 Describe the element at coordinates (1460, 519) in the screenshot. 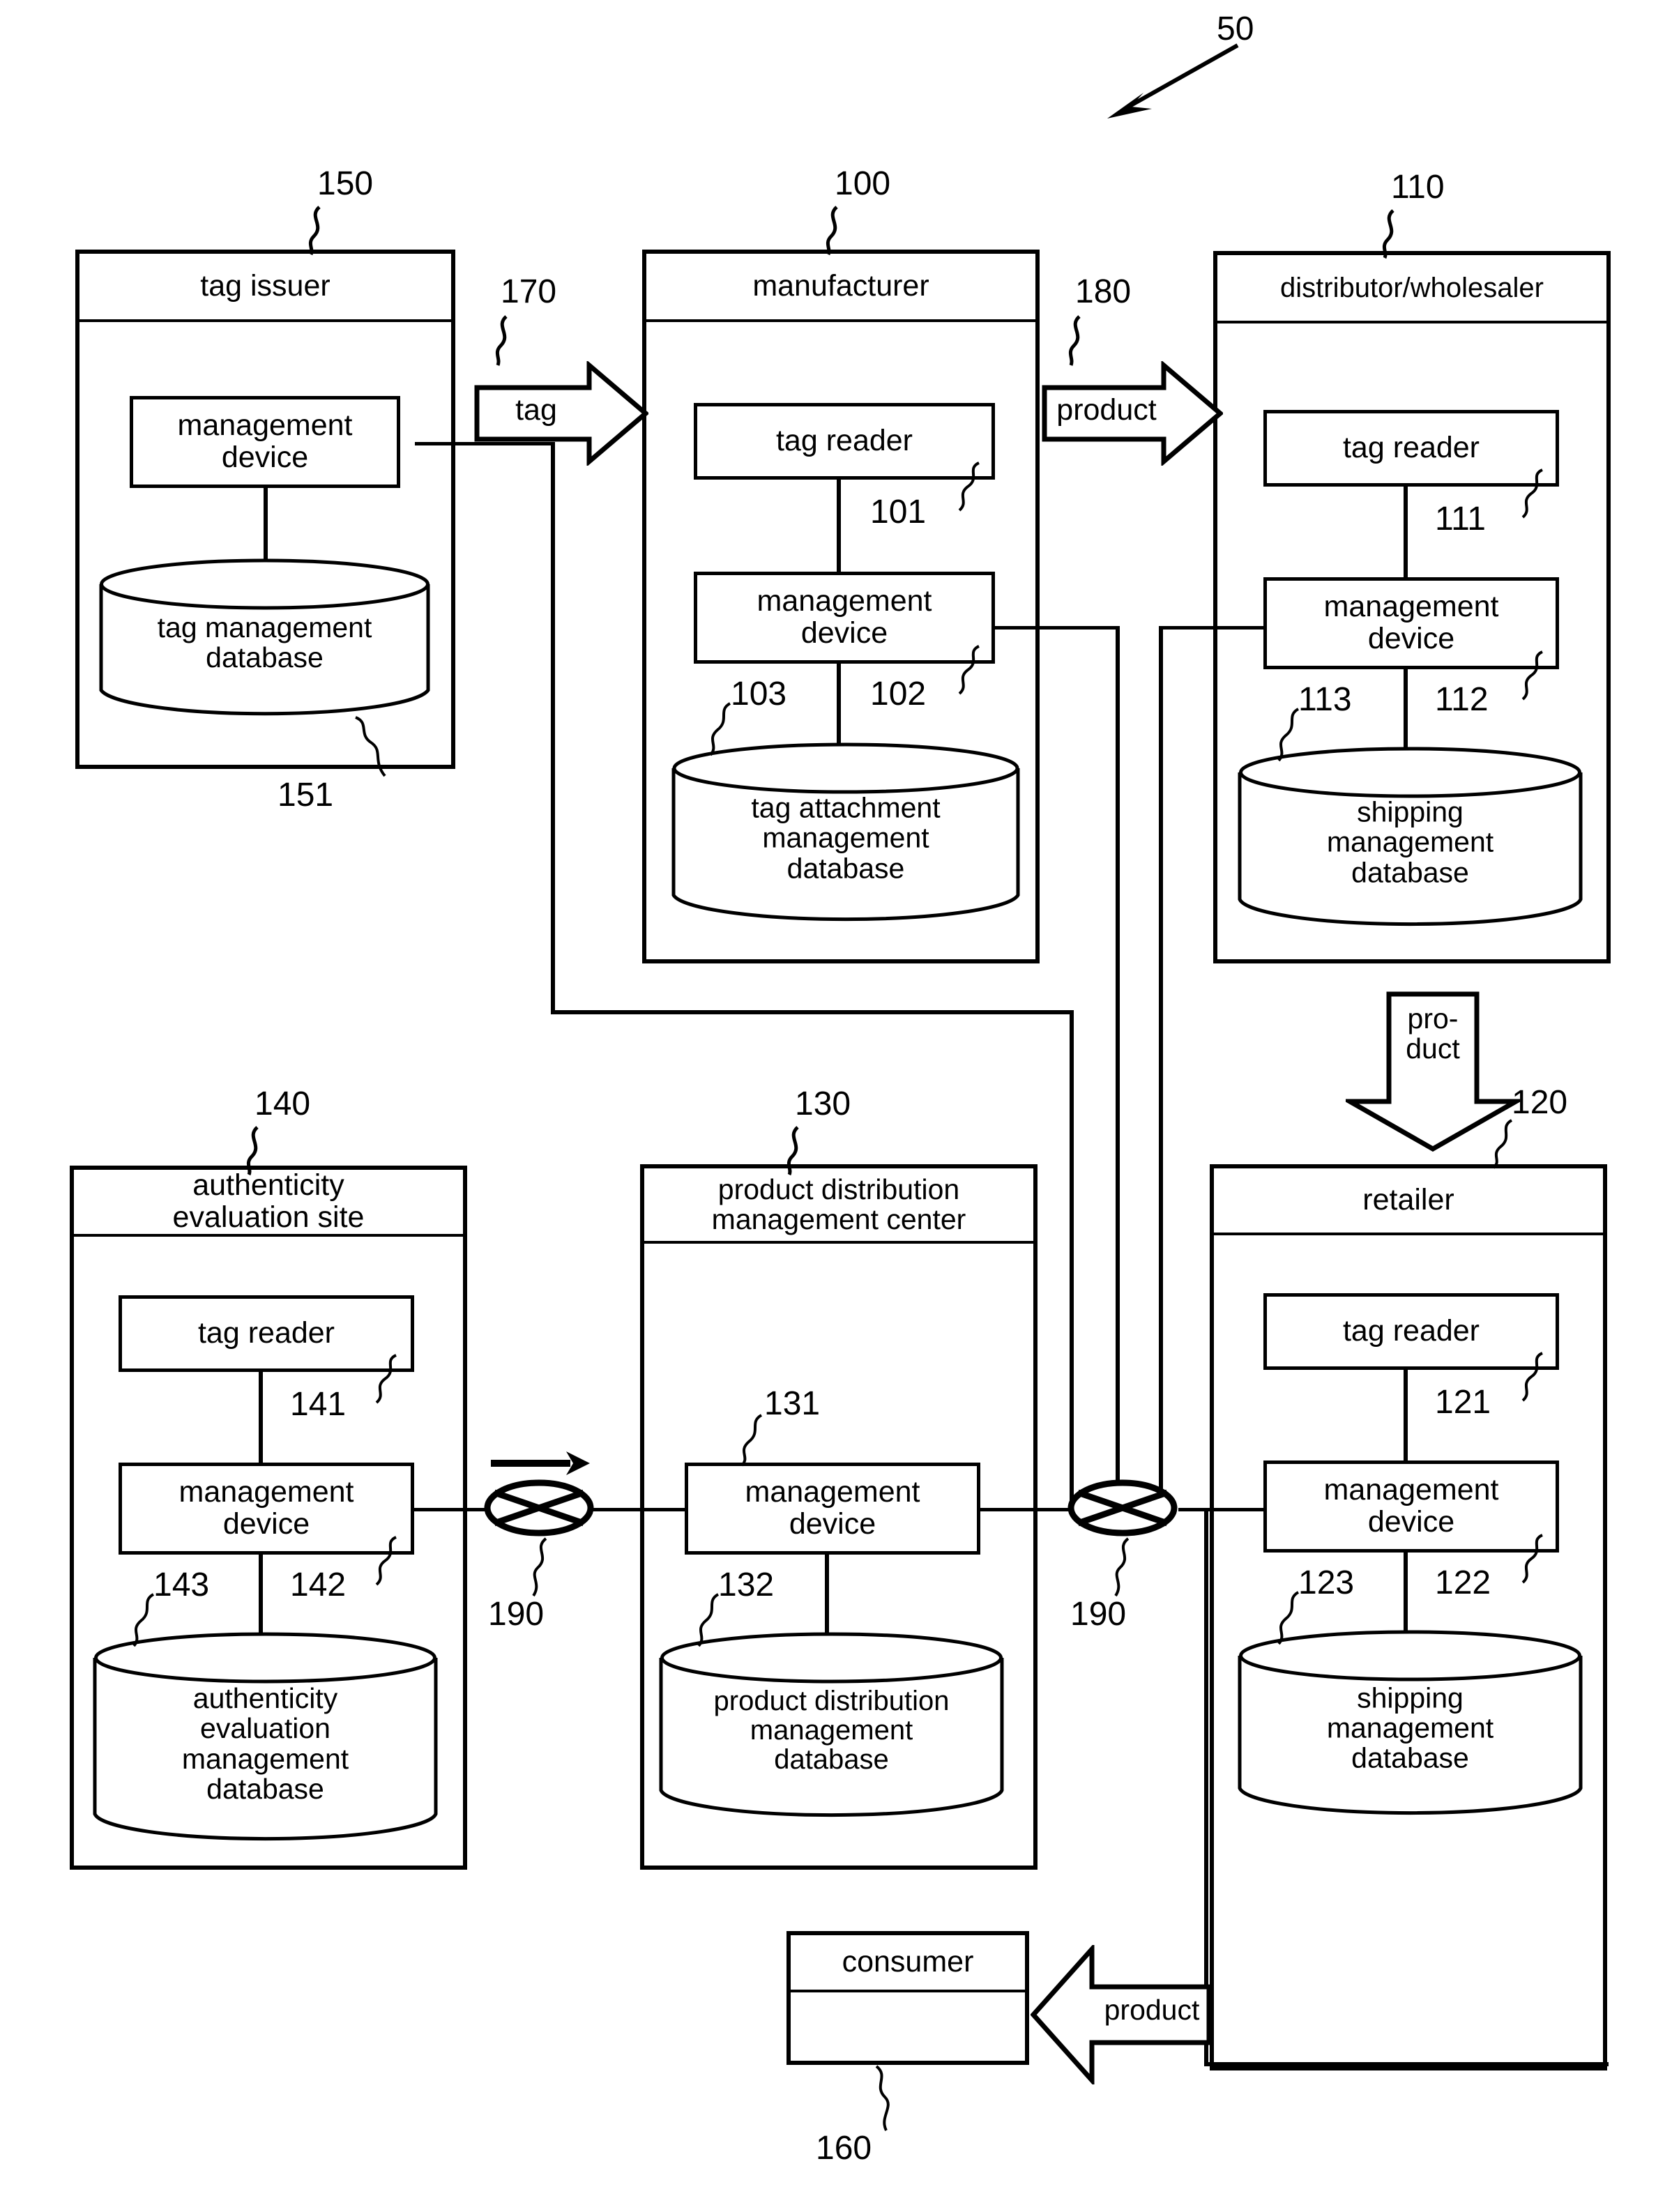

I see `ref-111: 111` at that location.